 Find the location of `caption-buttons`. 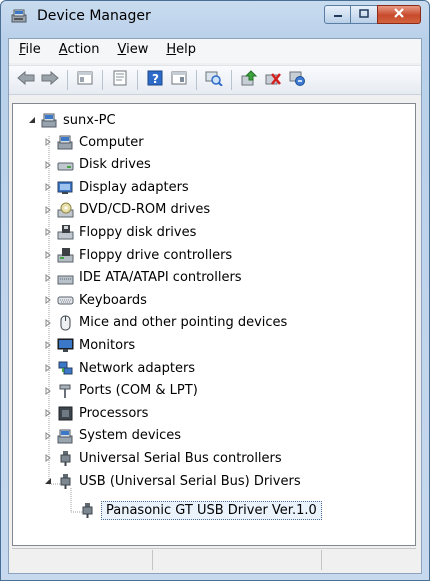

caption-buttons is located at coordinates (372, 15).